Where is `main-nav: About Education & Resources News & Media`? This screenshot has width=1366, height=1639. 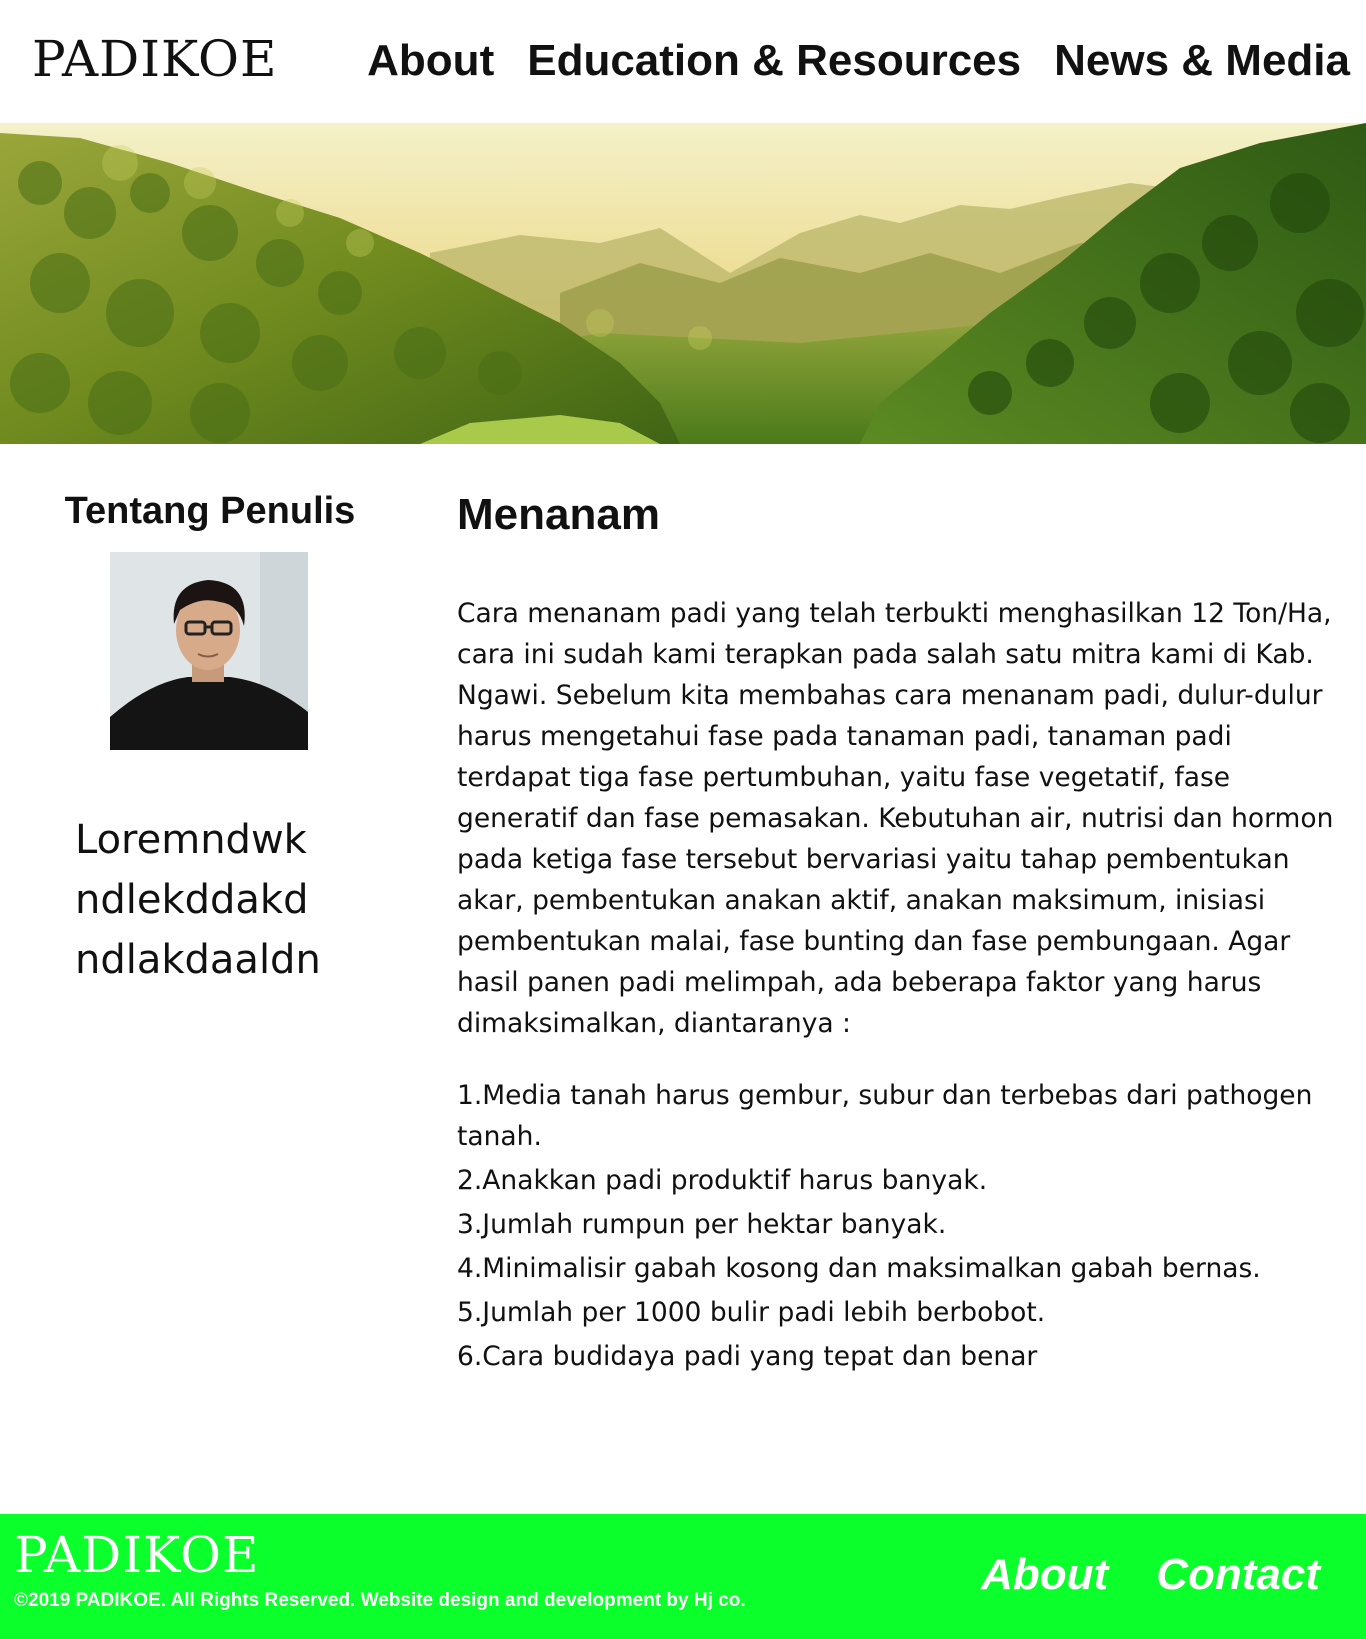 main-nav: About Education & Resources News & Media is located at coordinates (858, 61).